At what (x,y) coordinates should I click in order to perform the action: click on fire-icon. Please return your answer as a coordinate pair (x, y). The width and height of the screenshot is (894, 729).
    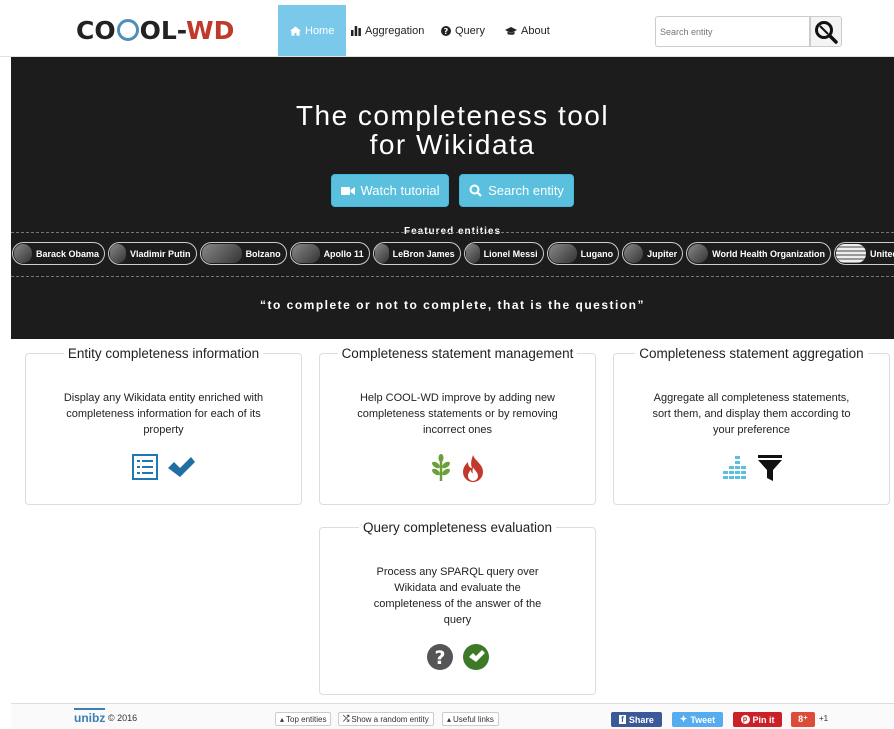
    Looking at the image, I should click on (472, 468).